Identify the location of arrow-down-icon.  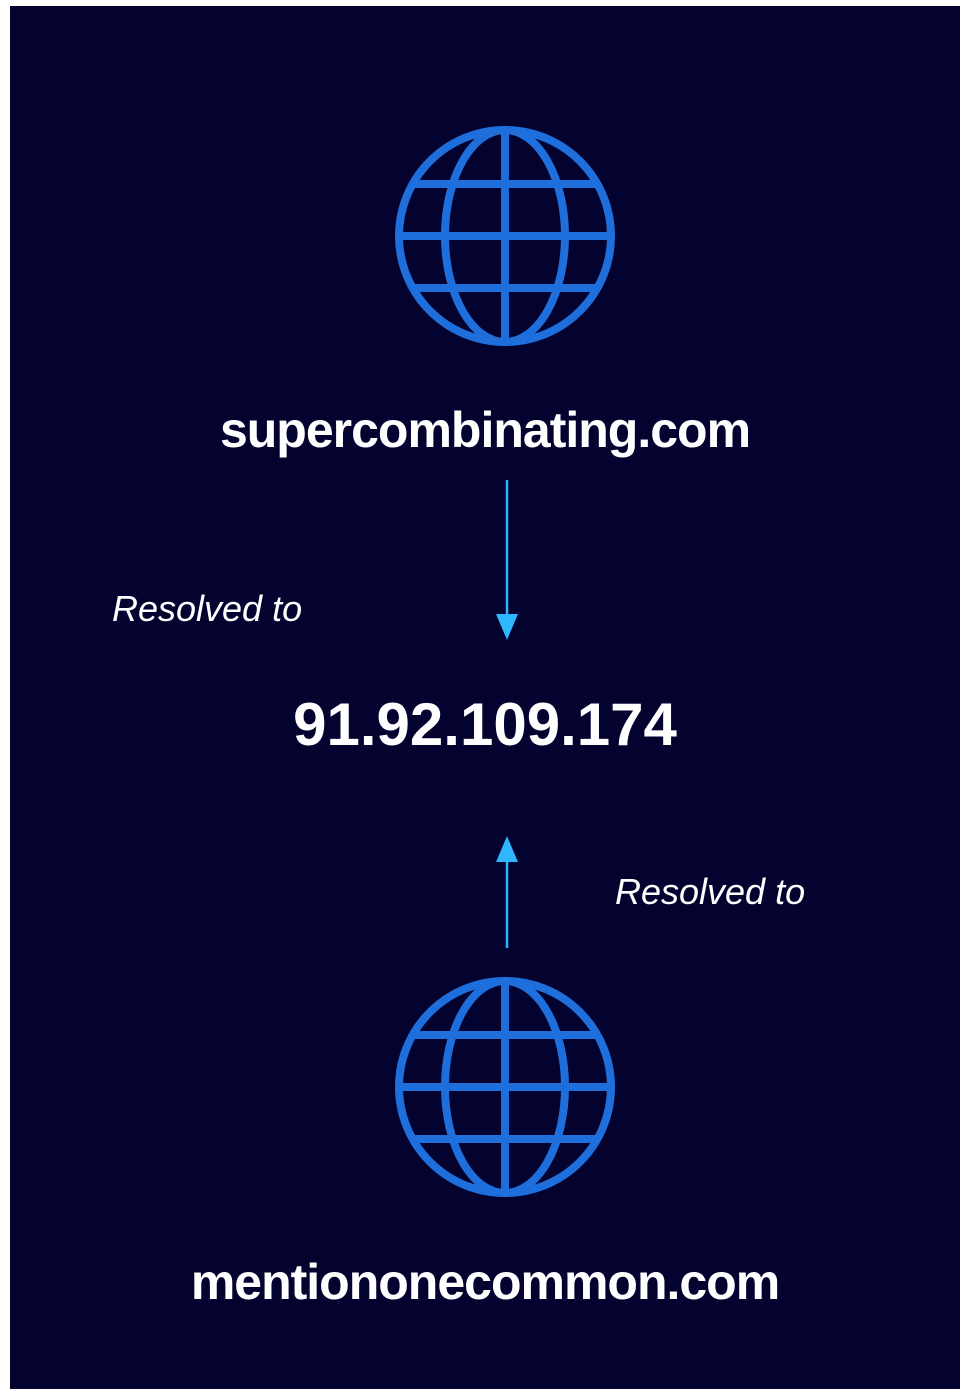
(507, 560).